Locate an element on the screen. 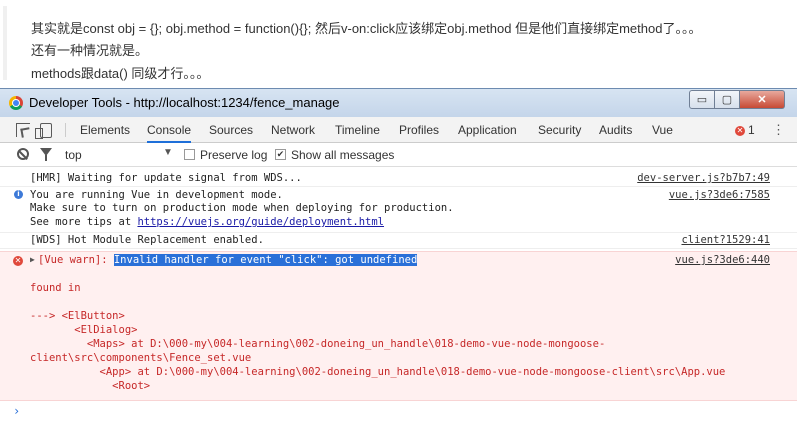 This screenshot has width=797, height=427. chevron-down-icon: ▼ is located at coordinates (168, 152).